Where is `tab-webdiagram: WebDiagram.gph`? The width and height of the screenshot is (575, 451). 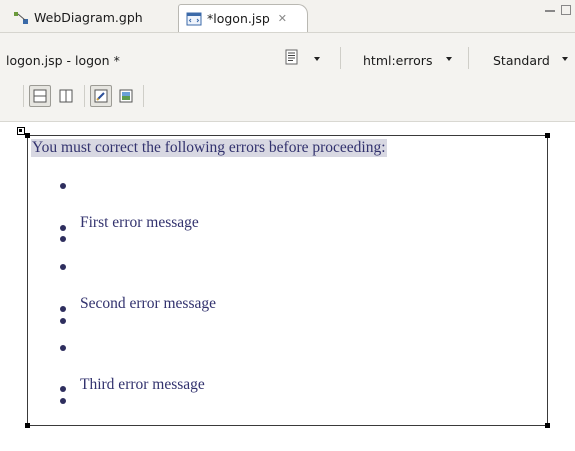
tab-webdiagram: WebDiagram.gph is located at coordinates (90, 17).